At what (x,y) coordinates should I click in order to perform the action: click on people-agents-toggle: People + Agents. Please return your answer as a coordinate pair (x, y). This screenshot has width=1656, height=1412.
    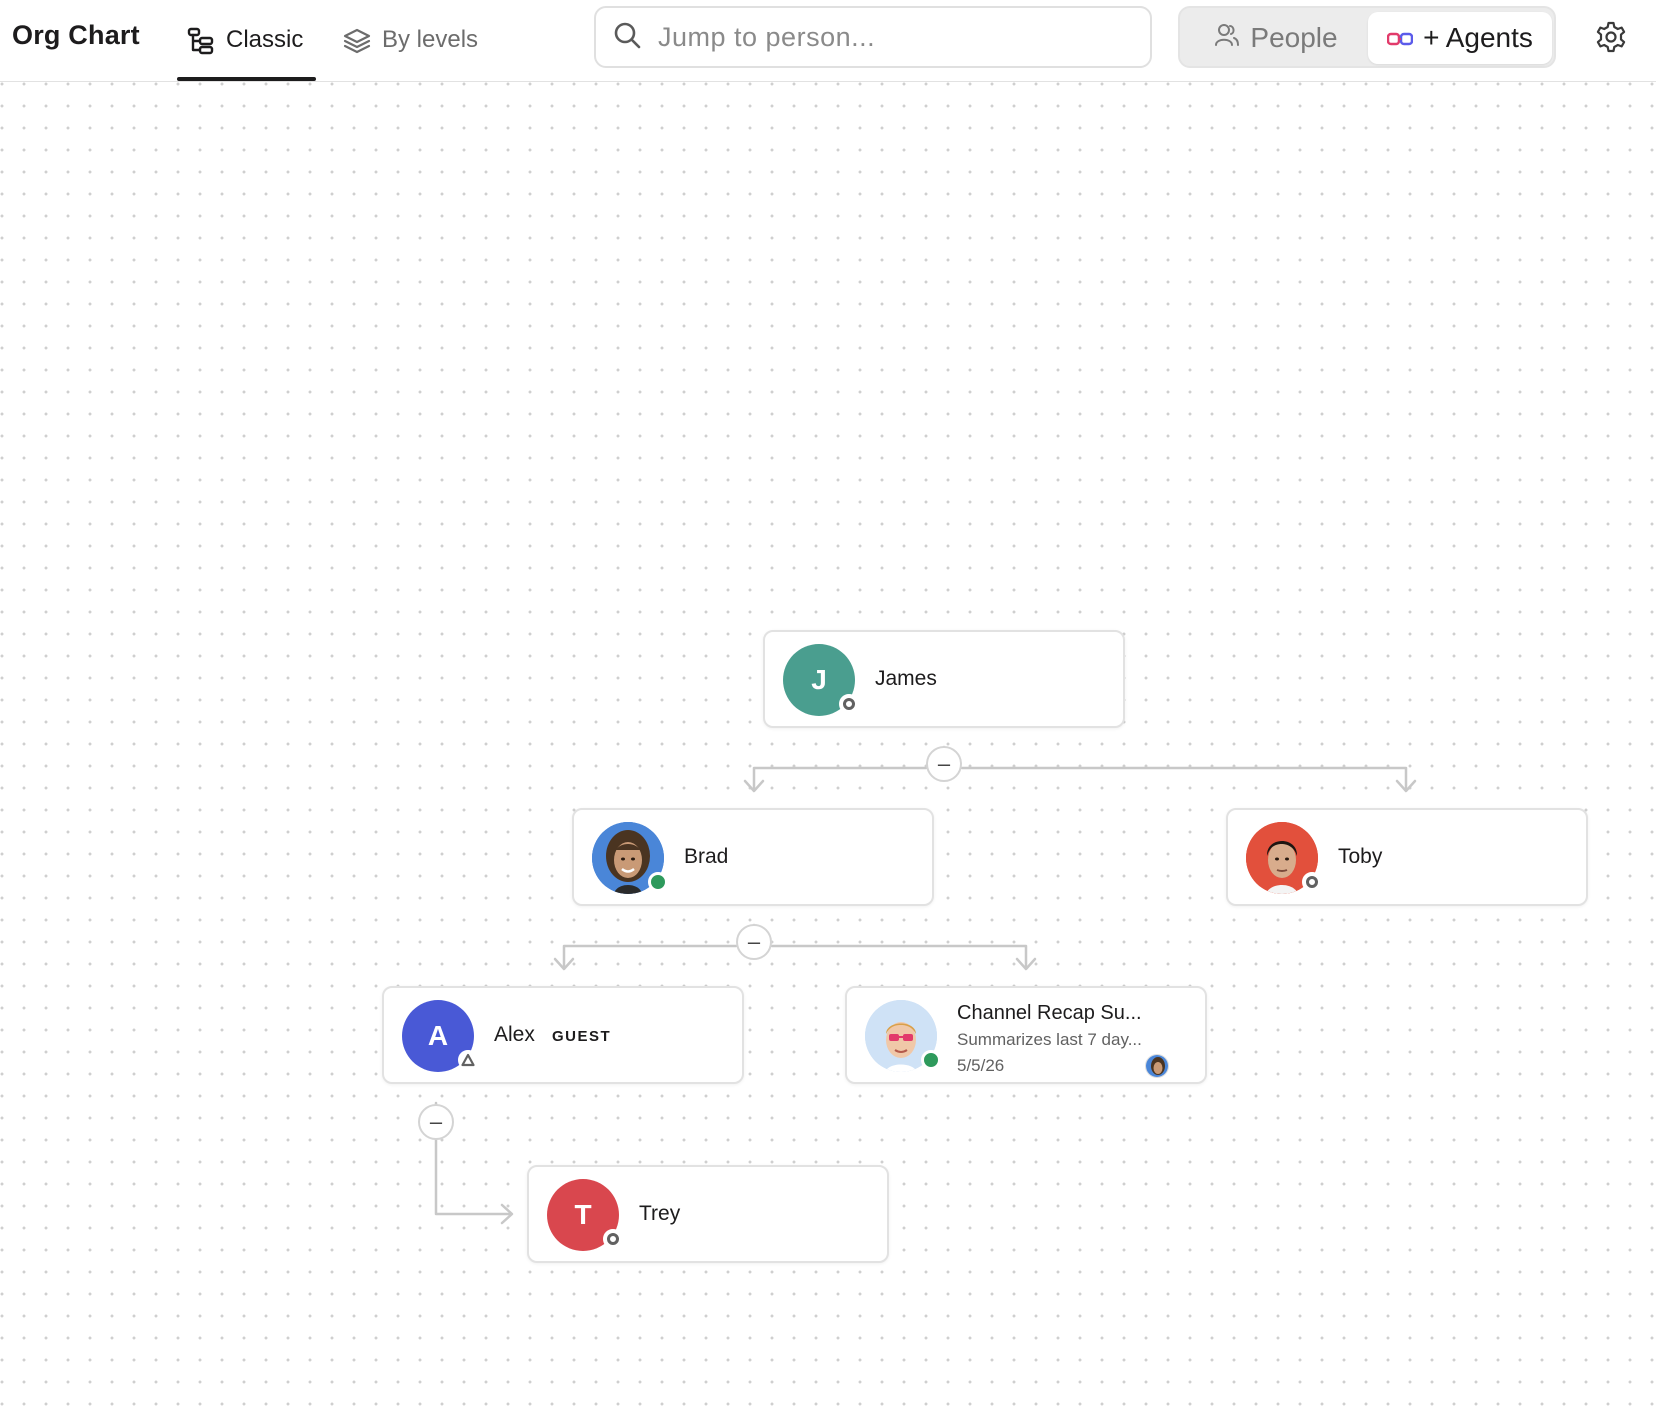
    Looking at the image, I should click on (1367, 37).